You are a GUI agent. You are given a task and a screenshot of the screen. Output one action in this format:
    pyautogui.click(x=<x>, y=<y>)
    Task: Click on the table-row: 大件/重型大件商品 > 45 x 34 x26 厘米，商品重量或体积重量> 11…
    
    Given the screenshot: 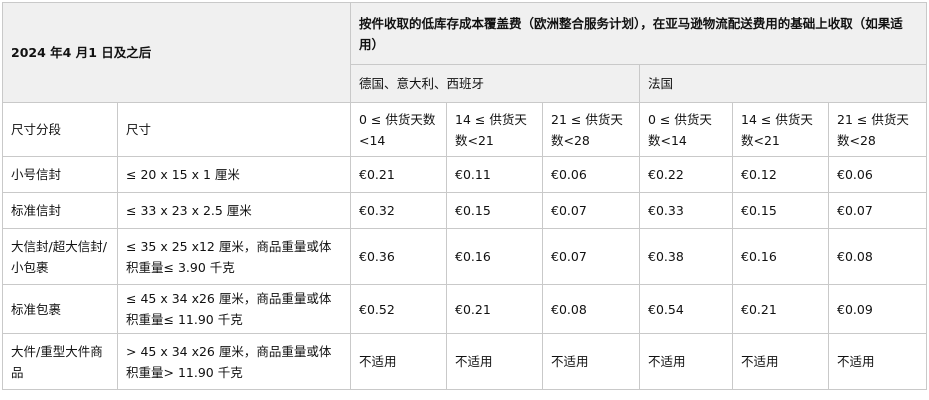 What is the action you would take?
    pyautogui.click(x=465, y=361)
    